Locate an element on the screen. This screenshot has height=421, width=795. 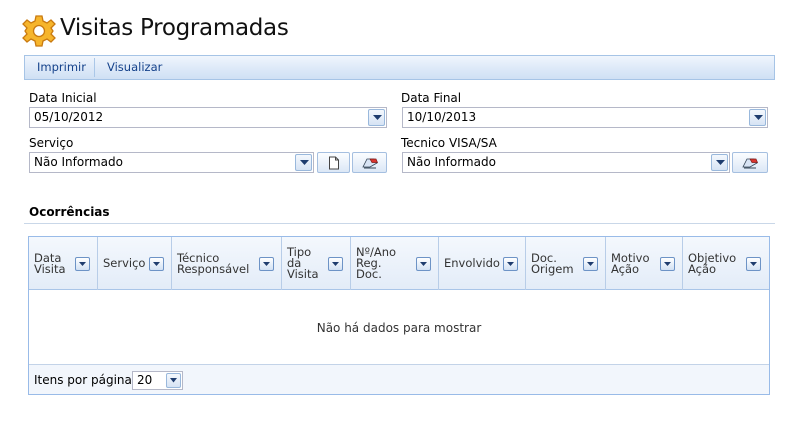
per-page-label: Itens por página: is located at coordinates (85, 380).